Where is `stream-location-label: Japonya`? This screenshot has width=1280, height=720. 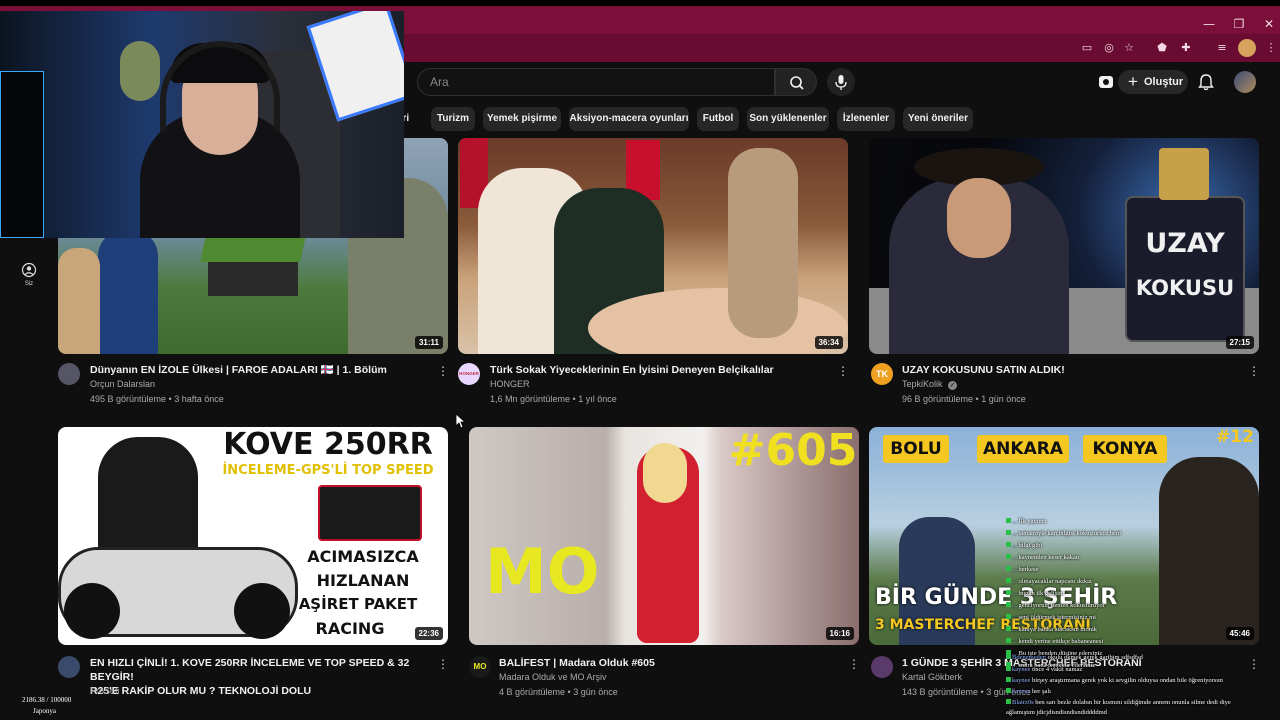
stream-location-label: Japonya is located at coordinates (44, 711).